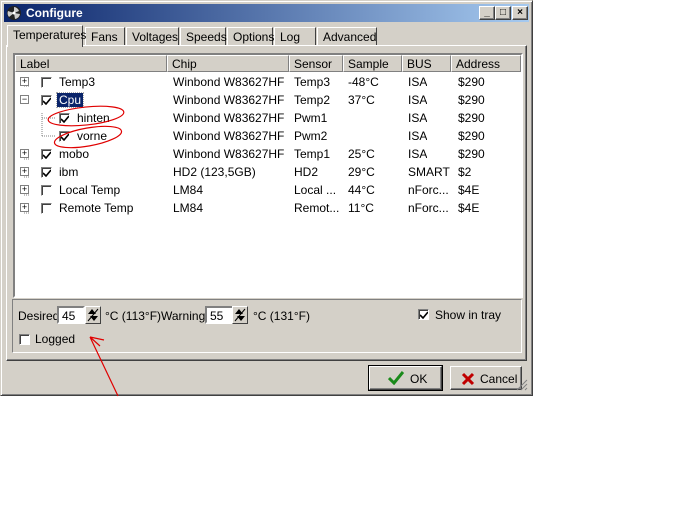  What do you see at coordinates (86, 116) in the screenshot?
I see `annotation-circle-hinten` at bounding box center [86, 116].